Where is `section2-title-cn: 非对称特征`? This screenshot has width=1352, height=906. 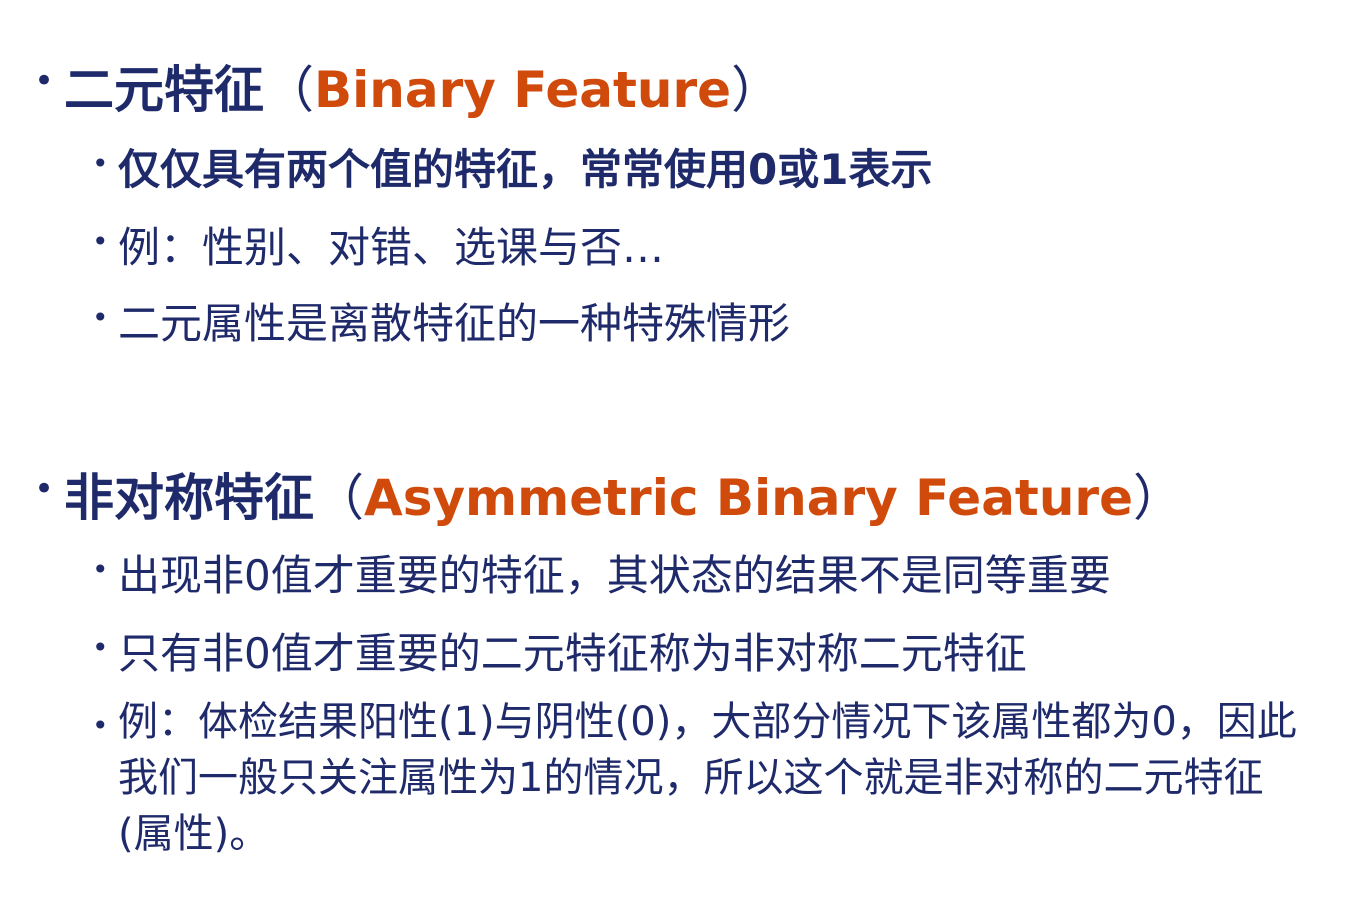
section2-title-cn: 非对称特征 is located at coordinates (189, 498).